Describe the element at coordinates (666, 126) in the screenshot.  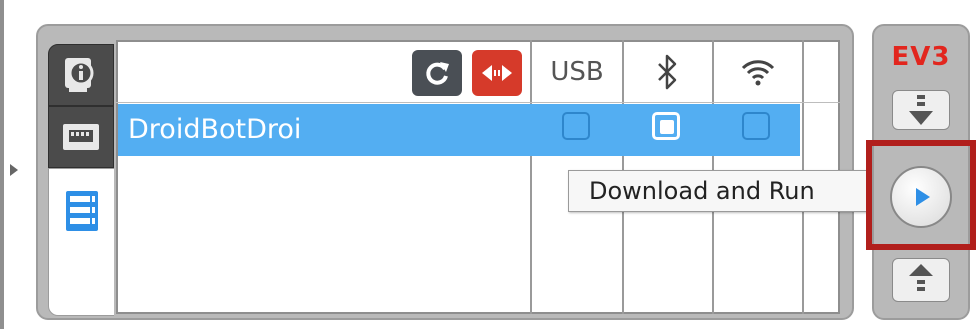
I see `bluetooth-connection-checkbox` at that location.